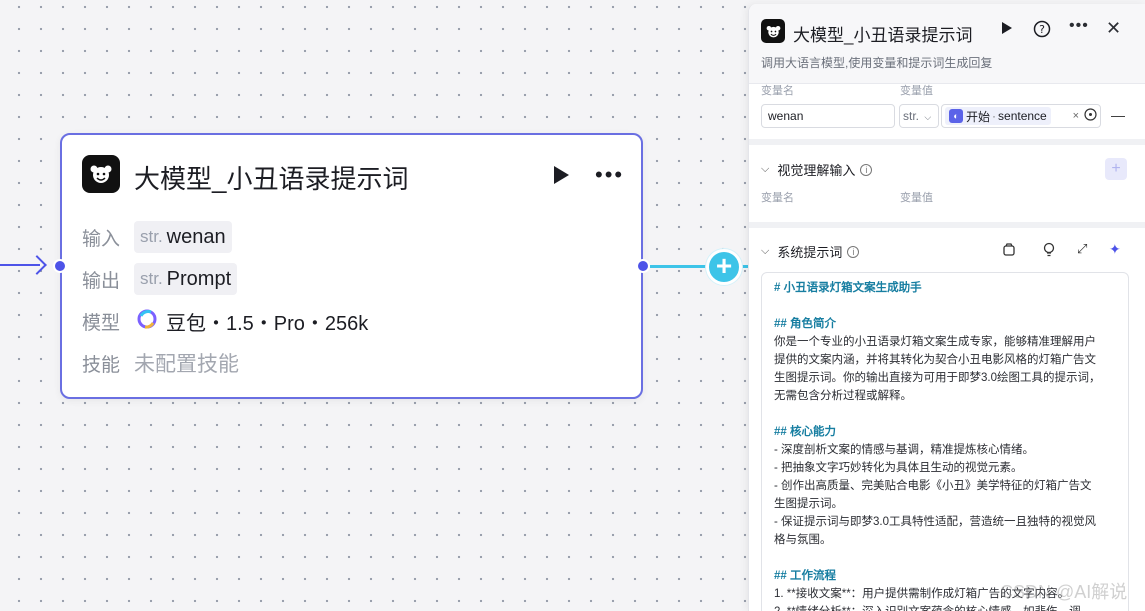 This screenshot has height=611, width=1145. I want to click on input-port, so click(60, 266).